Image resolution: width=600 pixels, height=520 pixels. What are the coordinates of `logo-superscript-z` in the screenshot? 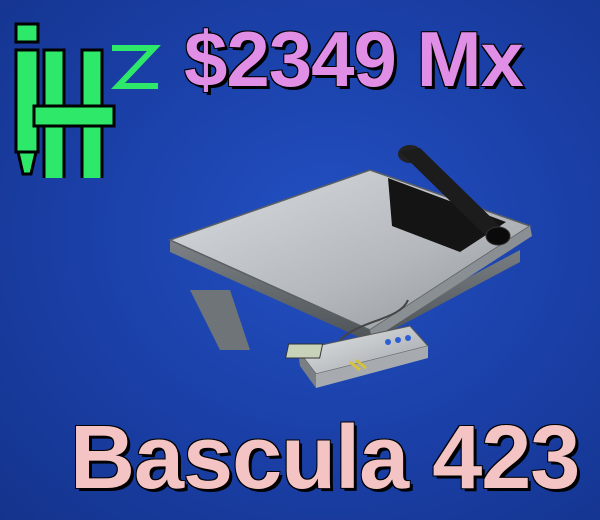 It's located at (136, 67).